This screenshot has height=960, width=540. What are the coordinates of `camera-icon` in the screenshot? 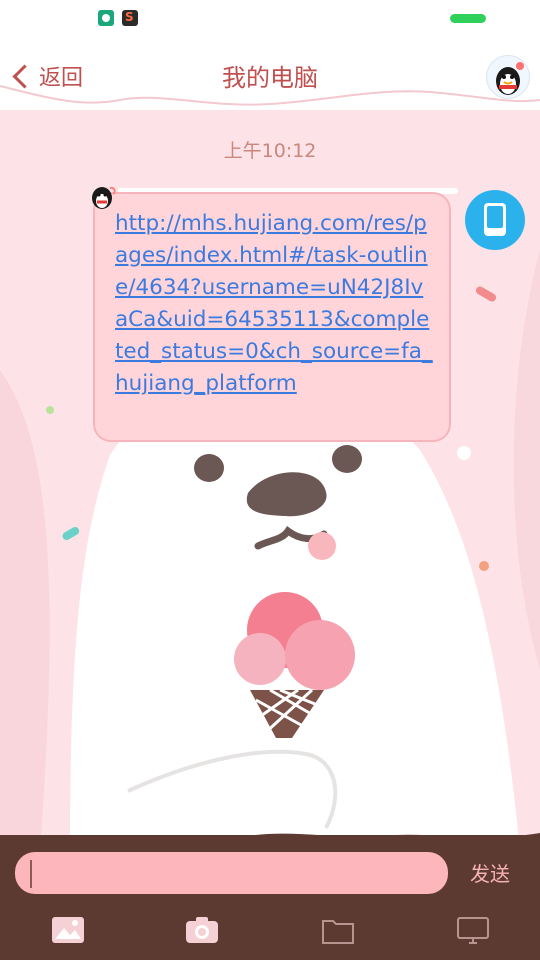 It's located at (202, 930).